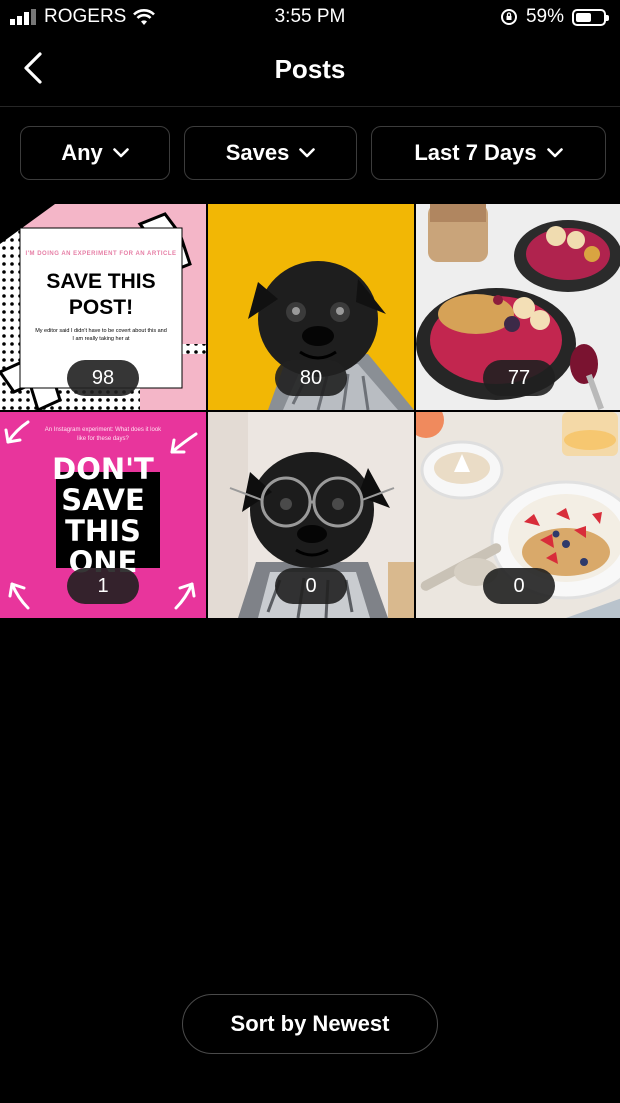 This screenshot has width=620, height=1103. I want to click on orientation-lock-icon, so click(508, 17).